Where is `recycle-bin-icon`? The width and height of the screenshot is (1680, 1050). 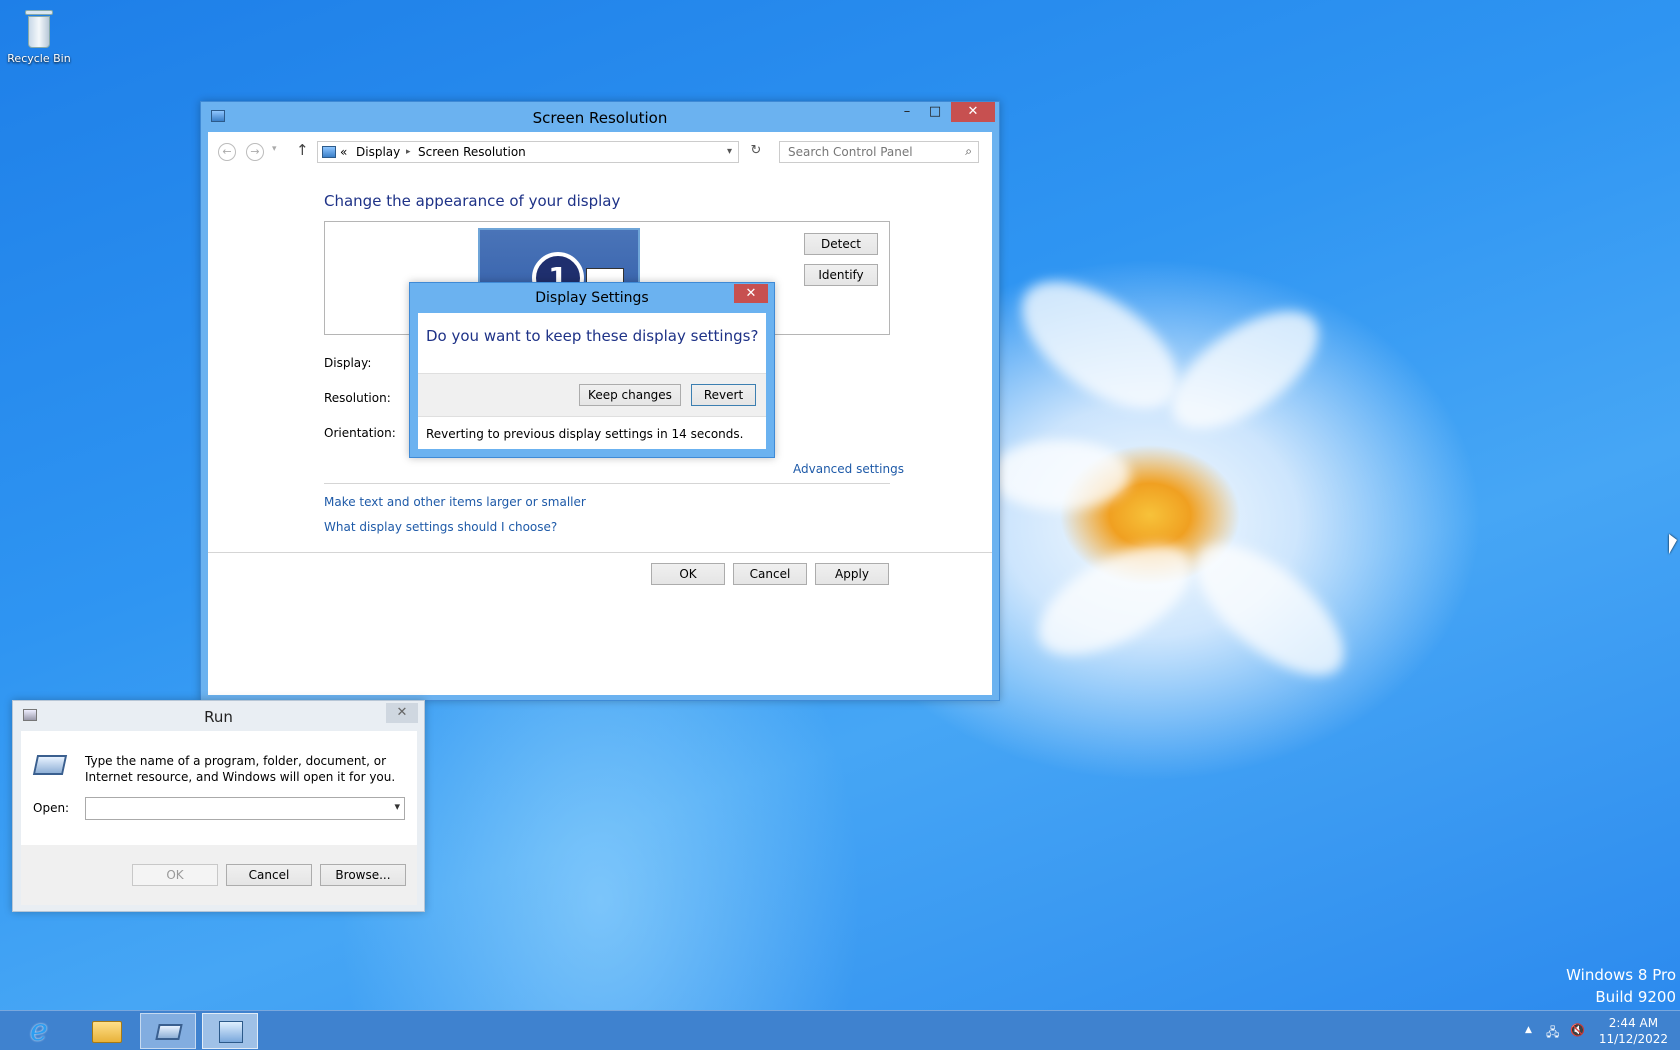
recycle-bin-icon is located at coordinates (39, 28).